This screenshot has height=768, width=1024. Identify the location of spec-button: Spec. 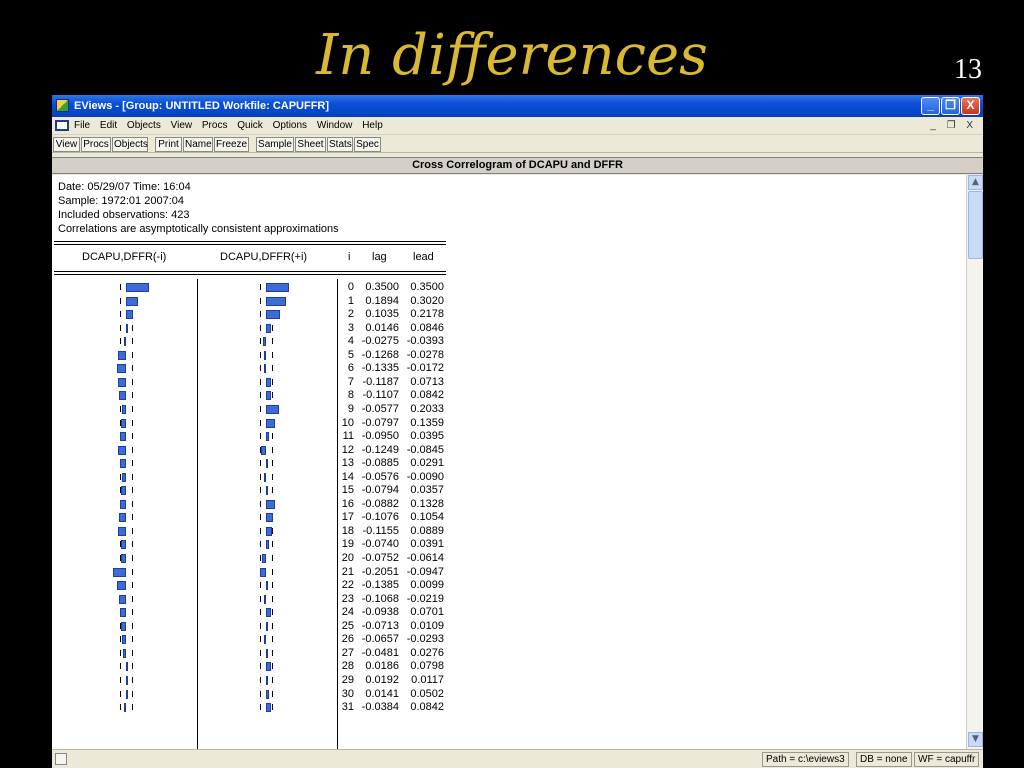
(367, 144).